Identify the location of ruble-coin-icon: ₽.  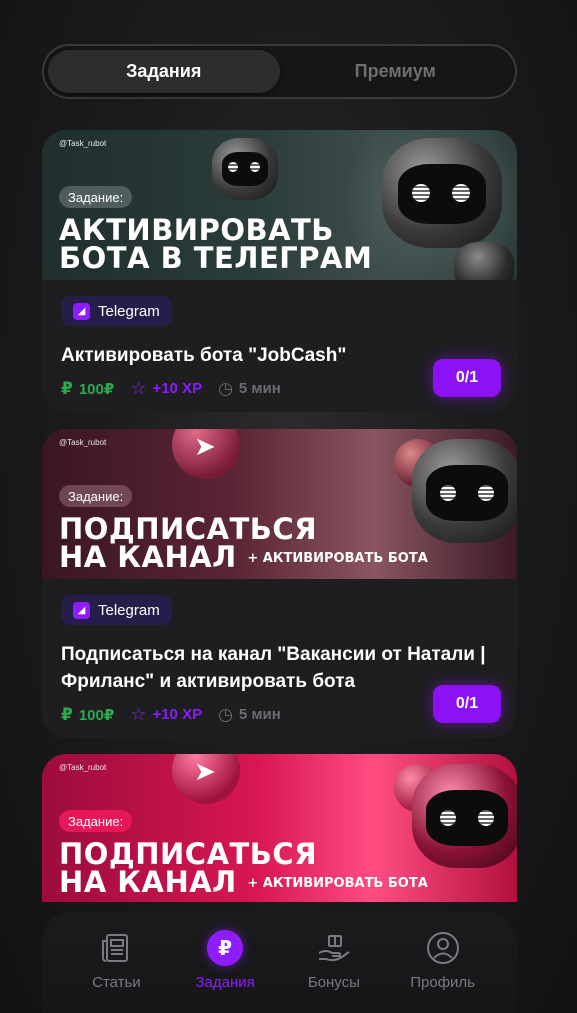
(225, 948).